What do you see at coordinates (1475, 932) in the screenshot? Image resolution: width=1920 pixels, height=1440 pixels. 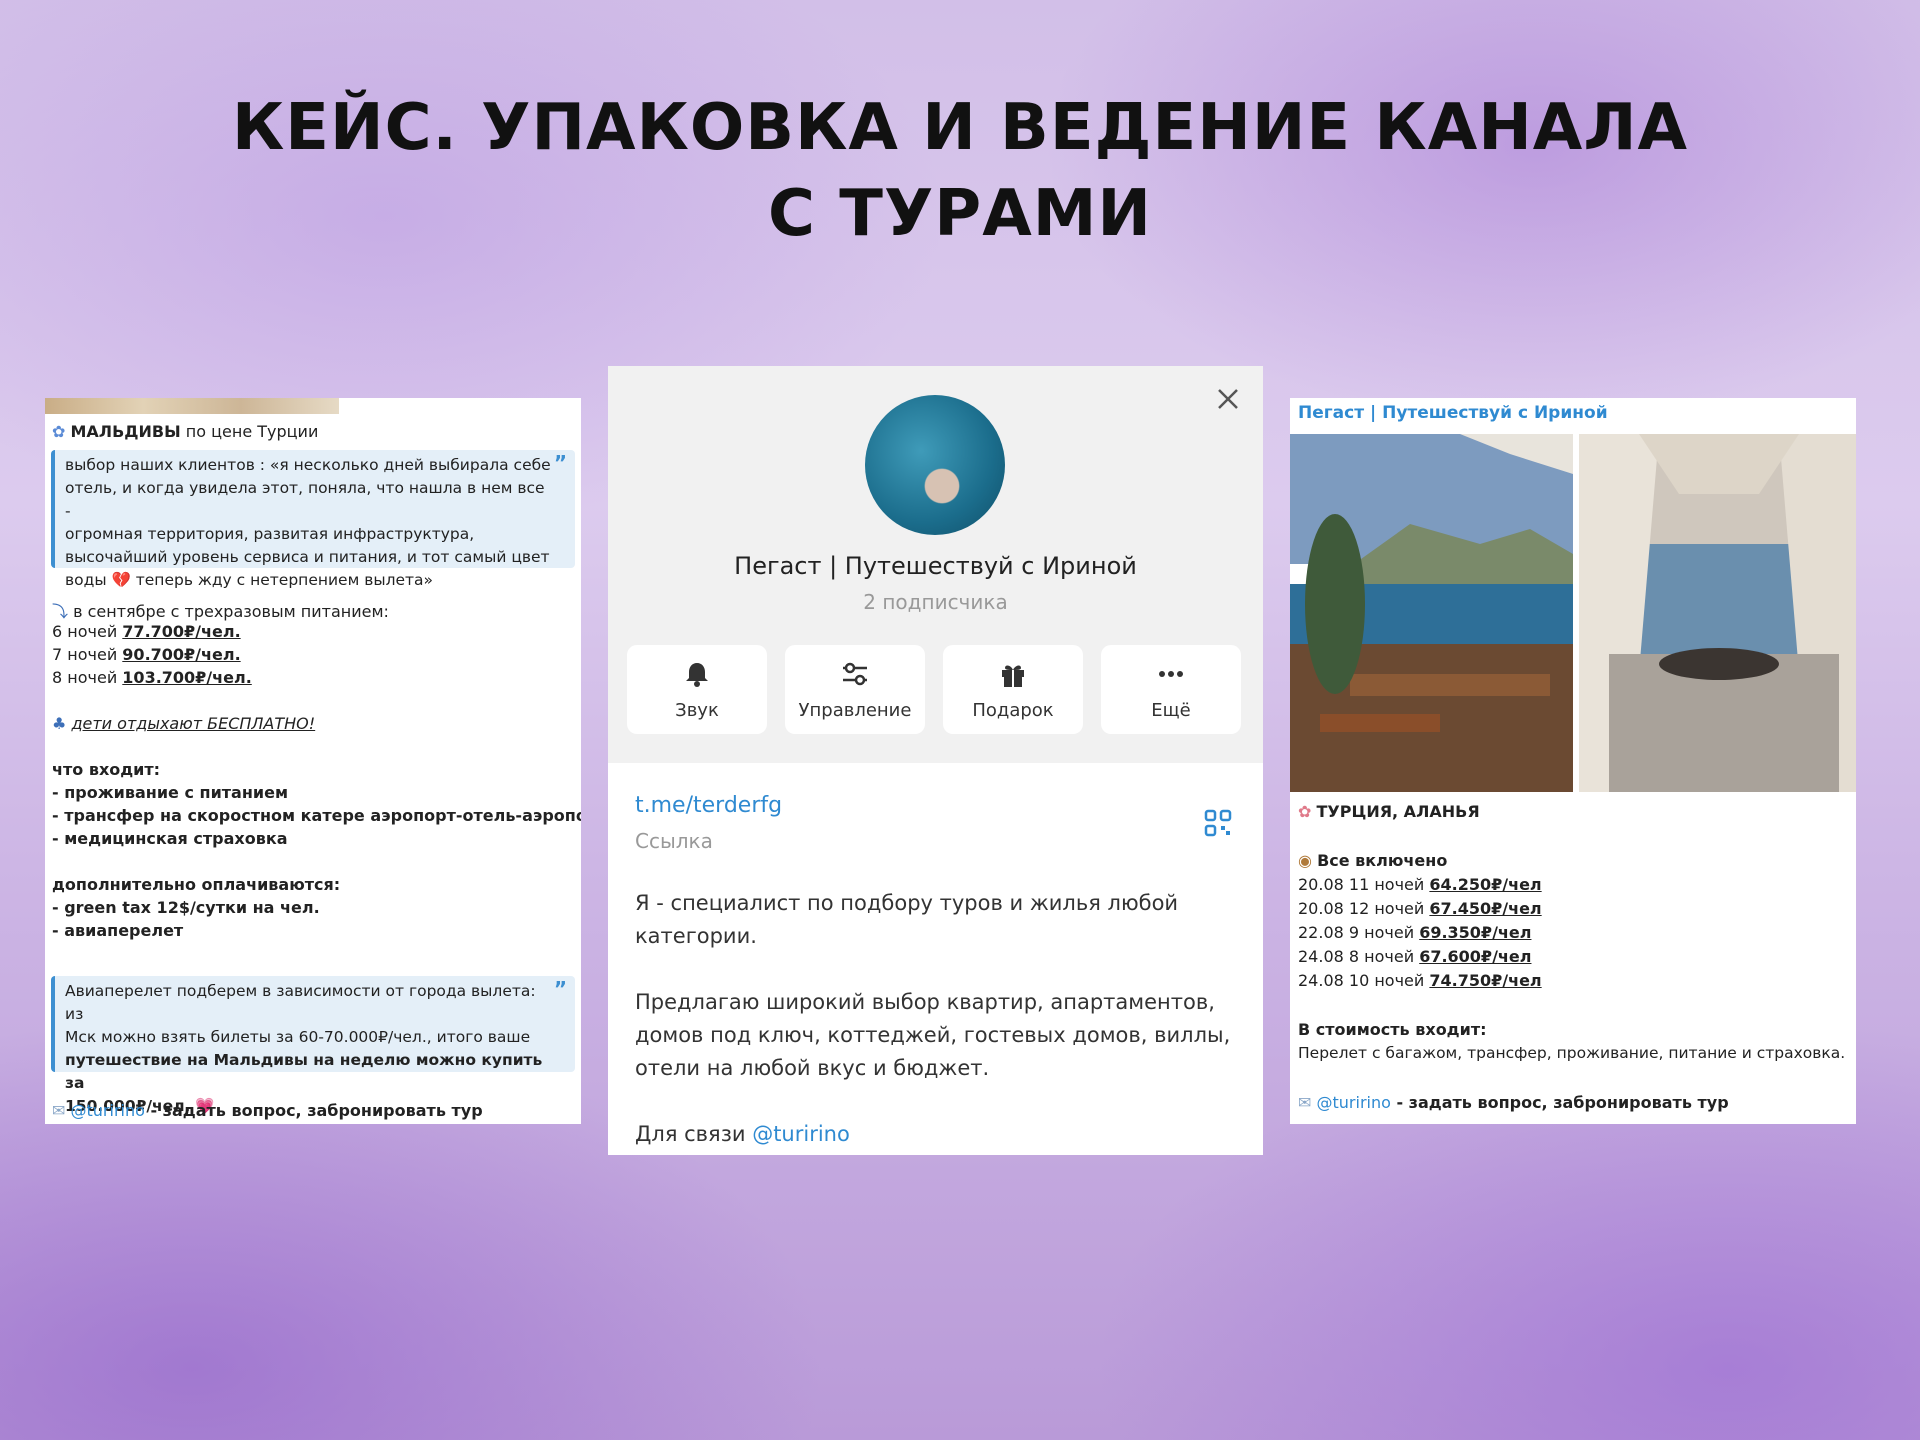 I see `price-link: 69.350₽/чел` at bounding box center [1475, 932].